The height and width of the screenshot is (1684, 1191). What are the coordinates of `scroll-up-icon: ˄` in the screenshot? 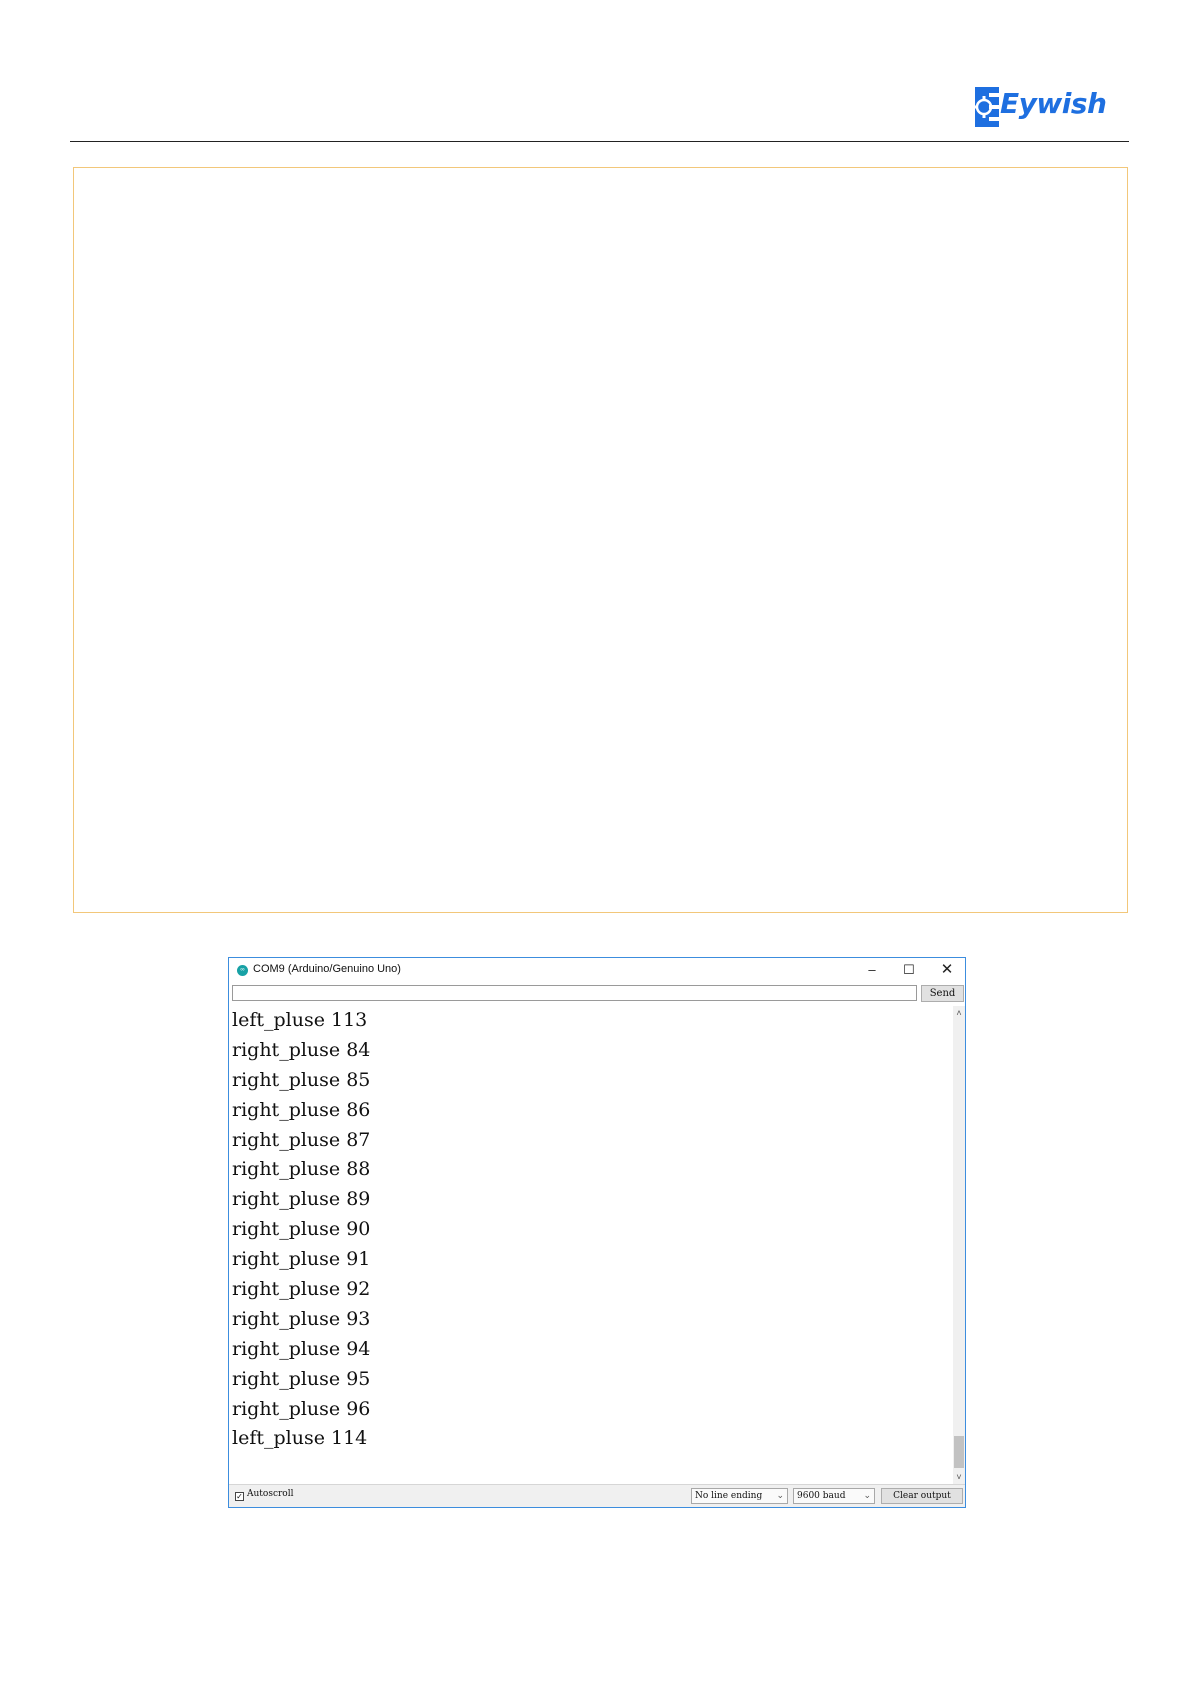 It's located at (959, 1013).